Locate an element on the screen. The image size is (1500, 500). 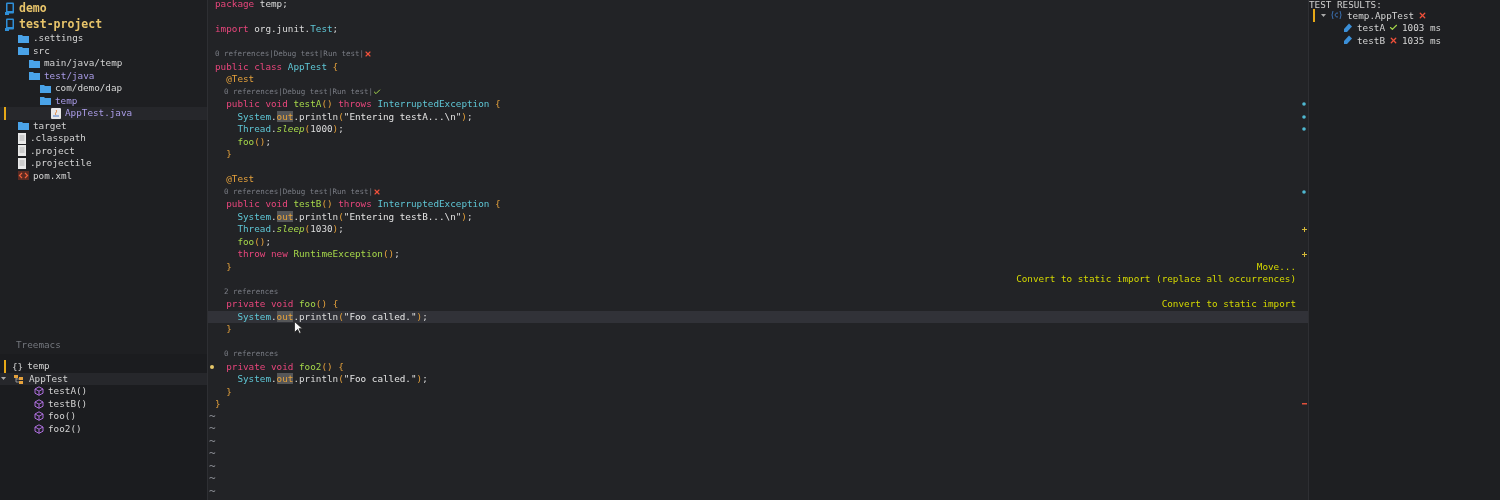
tree-item: com/demo/dap is located at coordinates (103, 88).